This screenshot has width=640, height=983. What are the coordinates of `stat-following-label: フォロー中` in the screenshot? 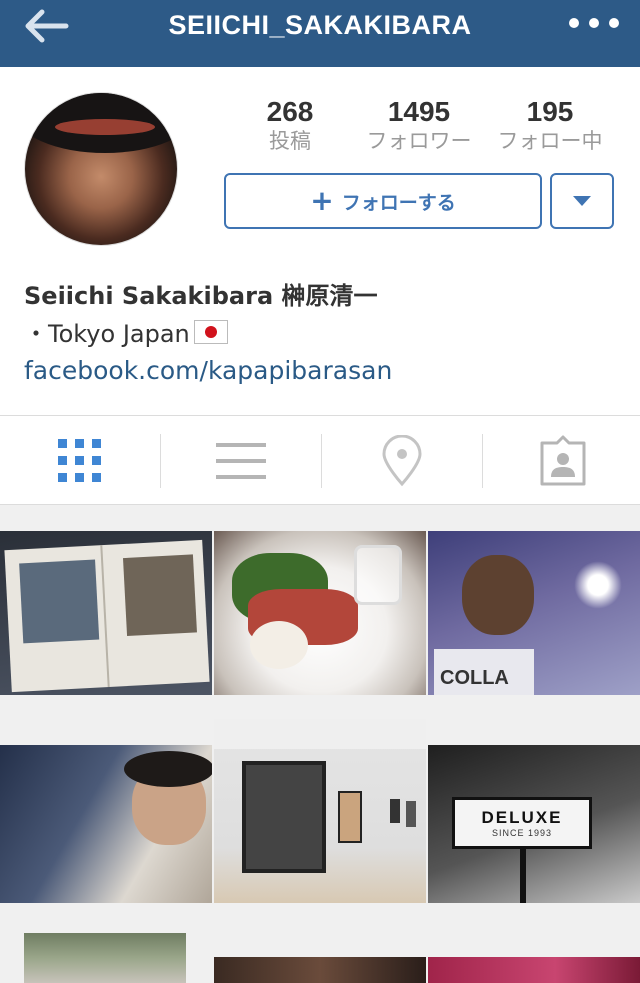 It's located at (550, 141).